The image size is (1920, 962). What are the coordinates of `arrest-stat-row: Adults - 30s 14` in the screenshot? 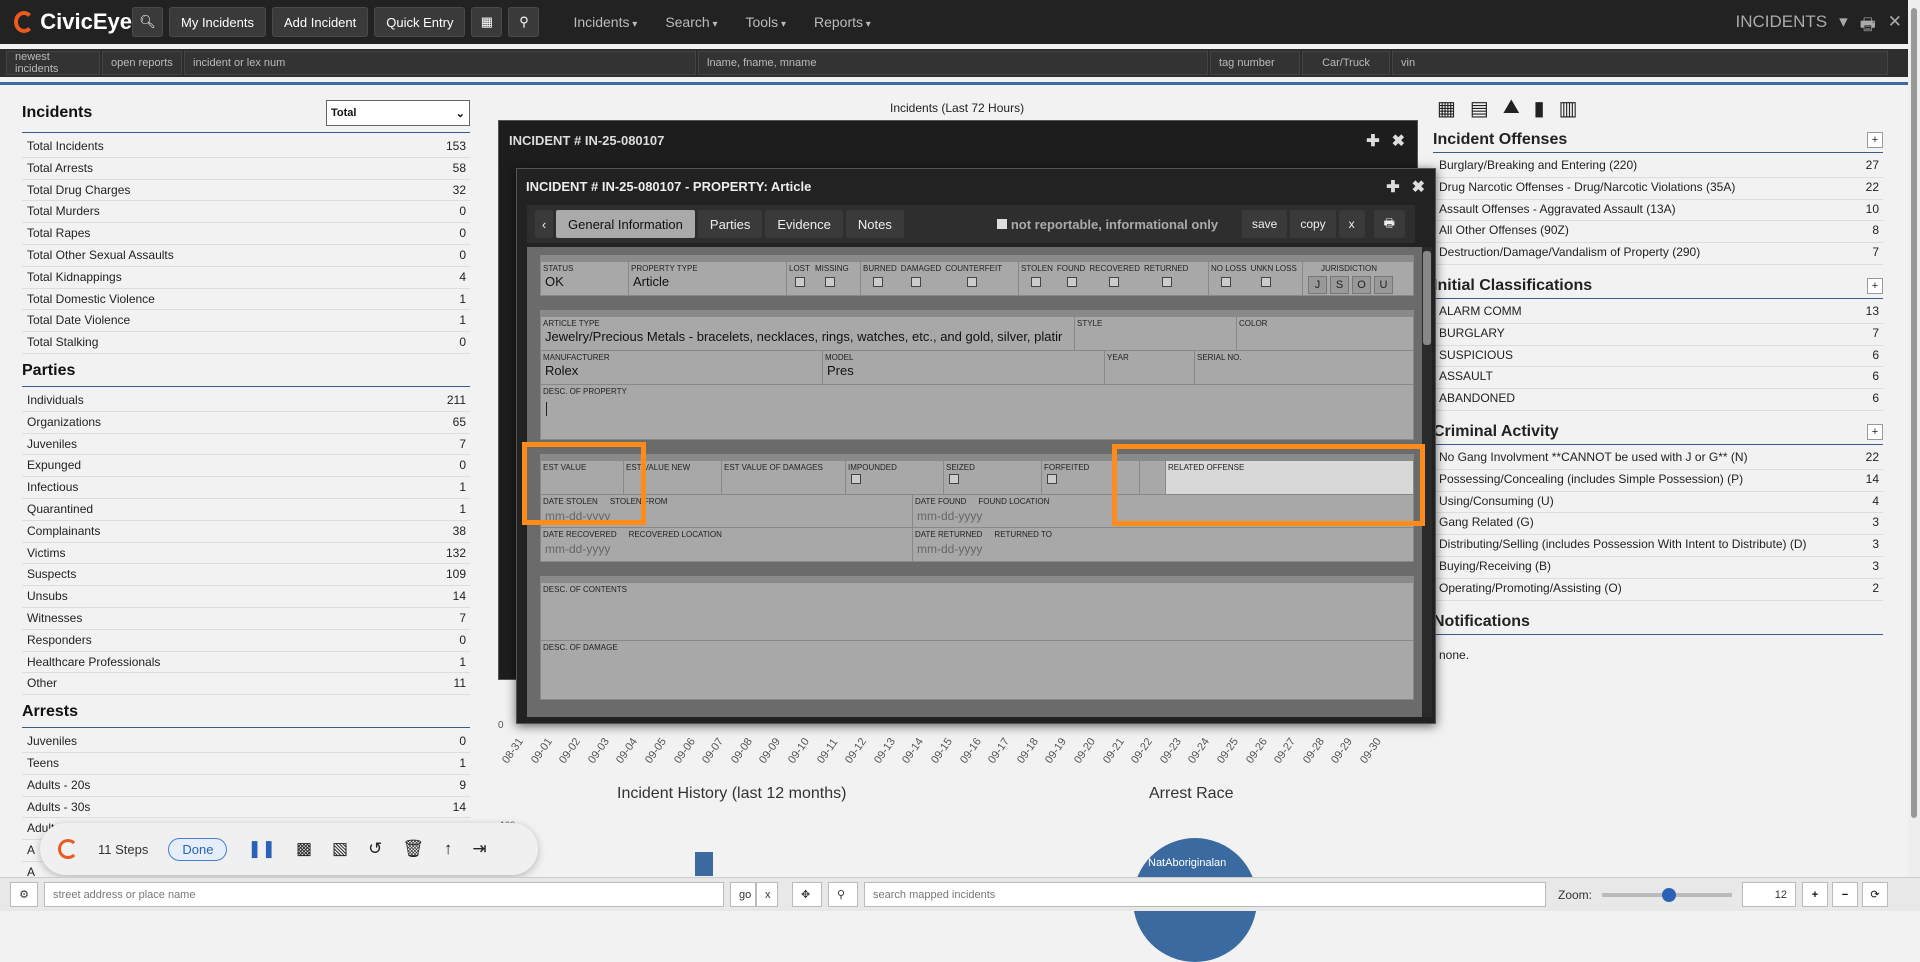 It's located at (246, 808).